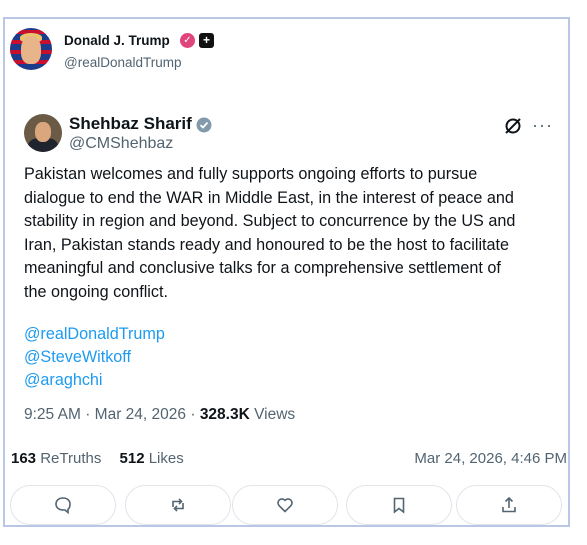 This screenshot has width=587, height=545. I want to click on verified-pink-badge-icon: ✓, so click(187, 40).